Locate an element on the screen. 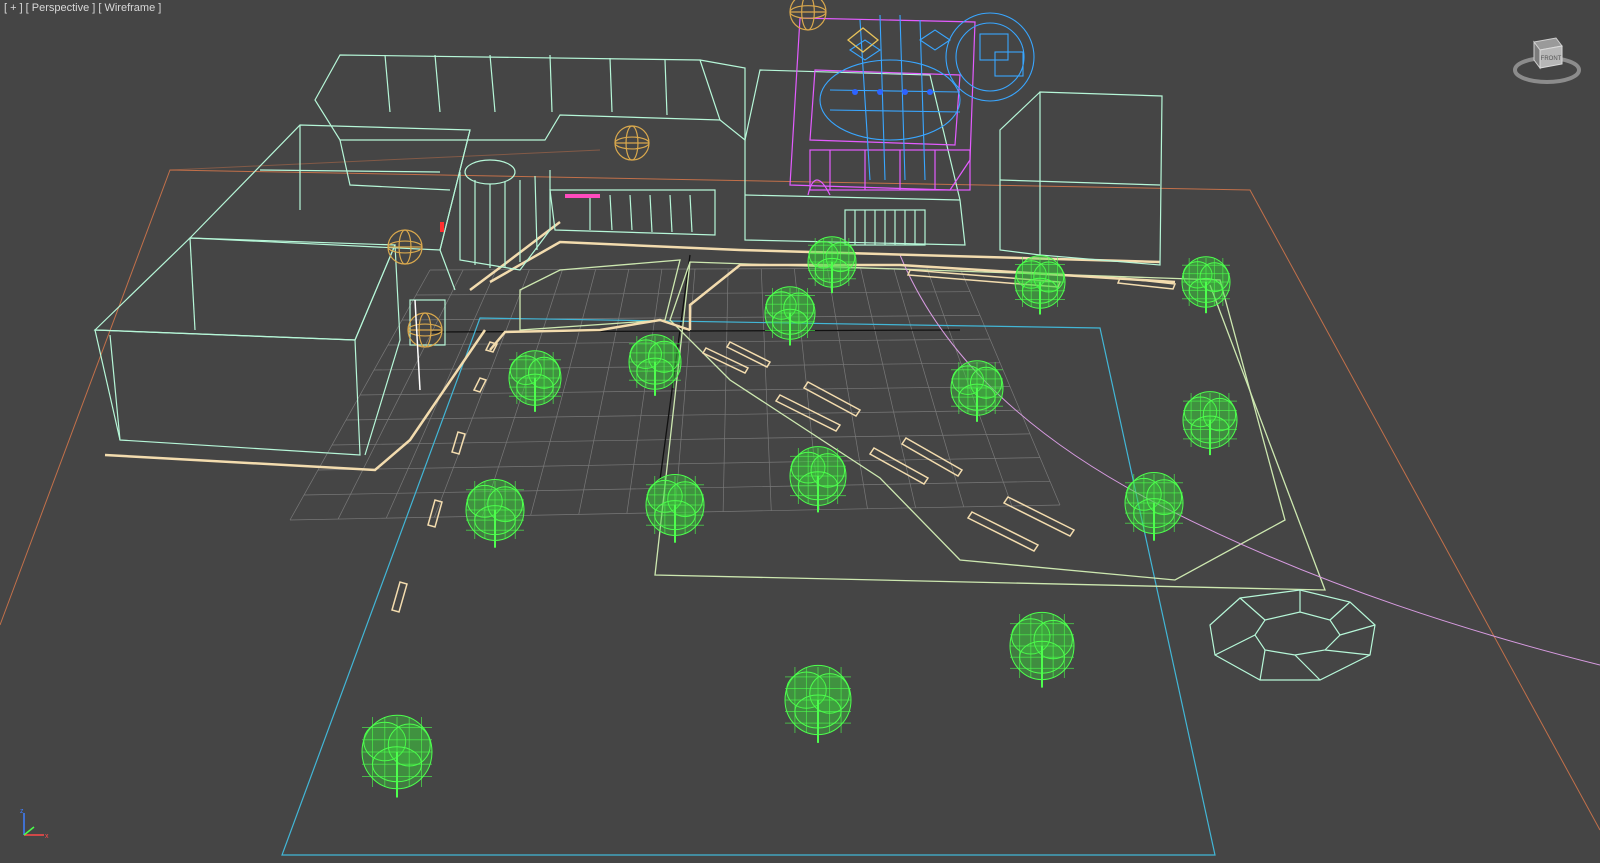 The height and width of the screenshot is (863, 1600). viewcube-face-label: FRONT is located at coordinates (1551, 59).